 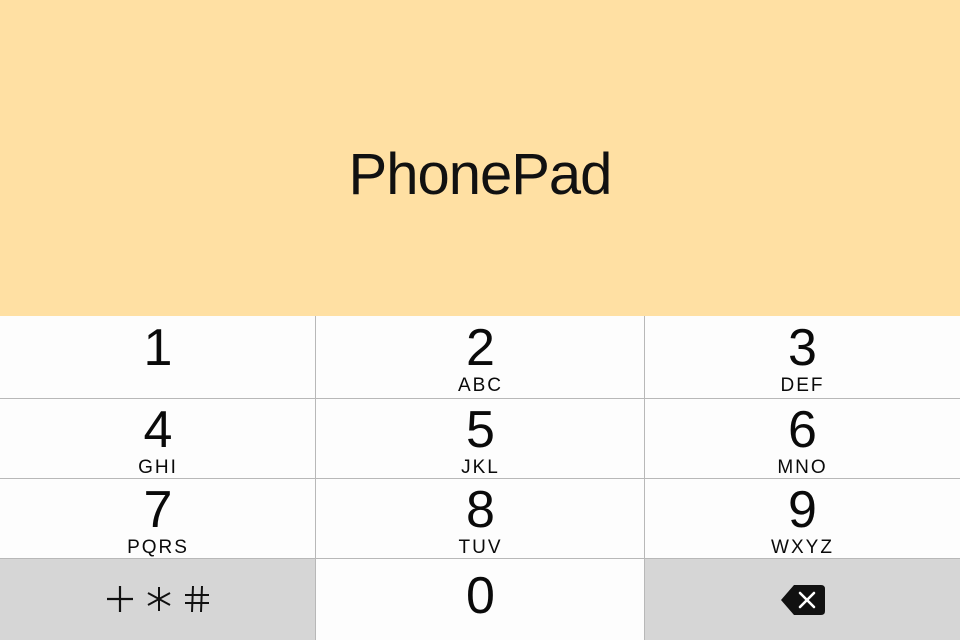 What do you see at coordinates (802, 348) in the screenshot?
I see `key-digit: 3` at bounding box center [802, 348].